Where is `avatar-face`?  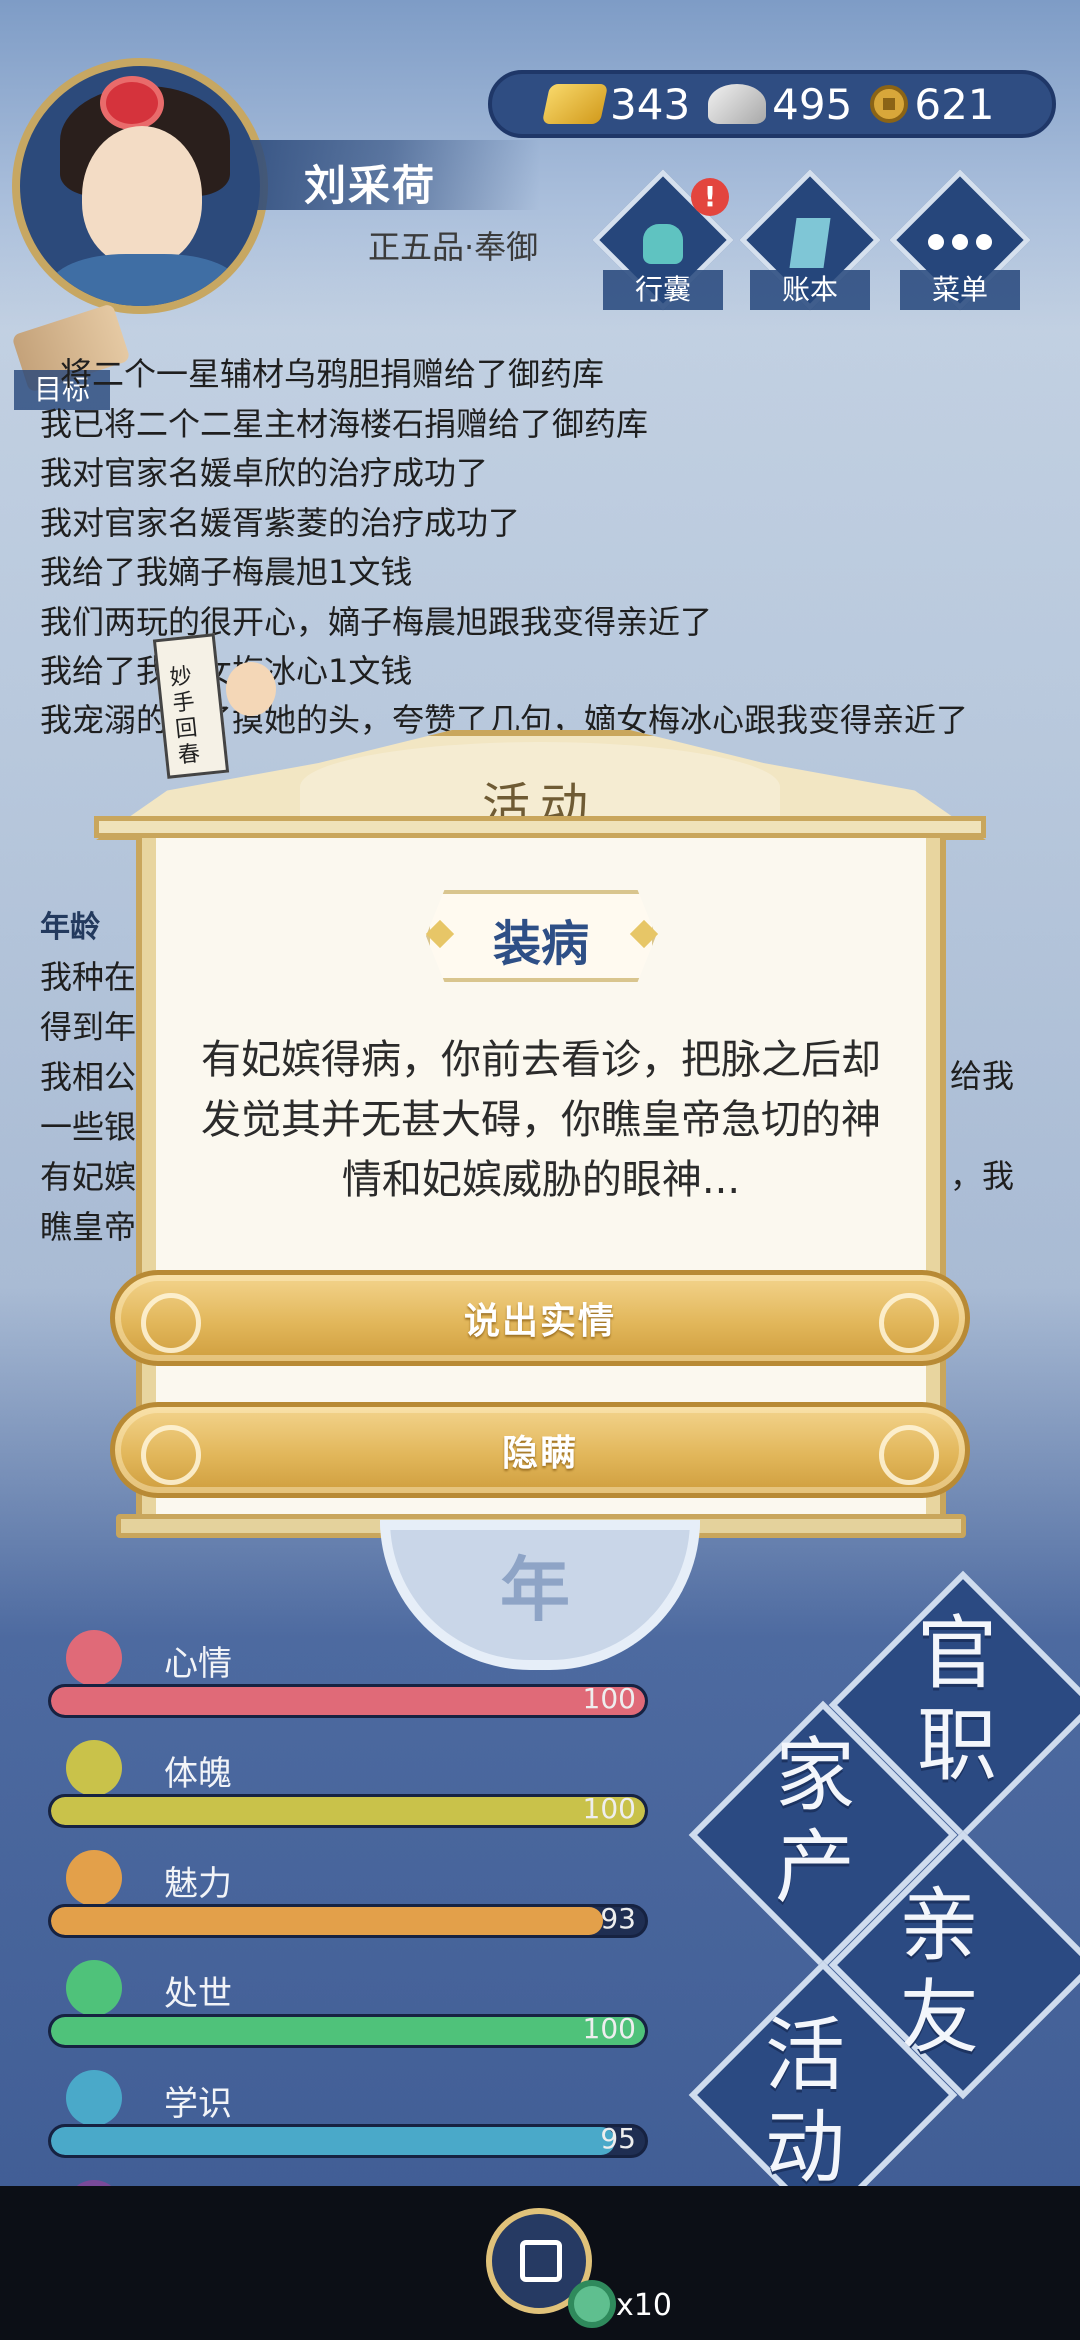
avatar-face is located at coordinates (142, 196).